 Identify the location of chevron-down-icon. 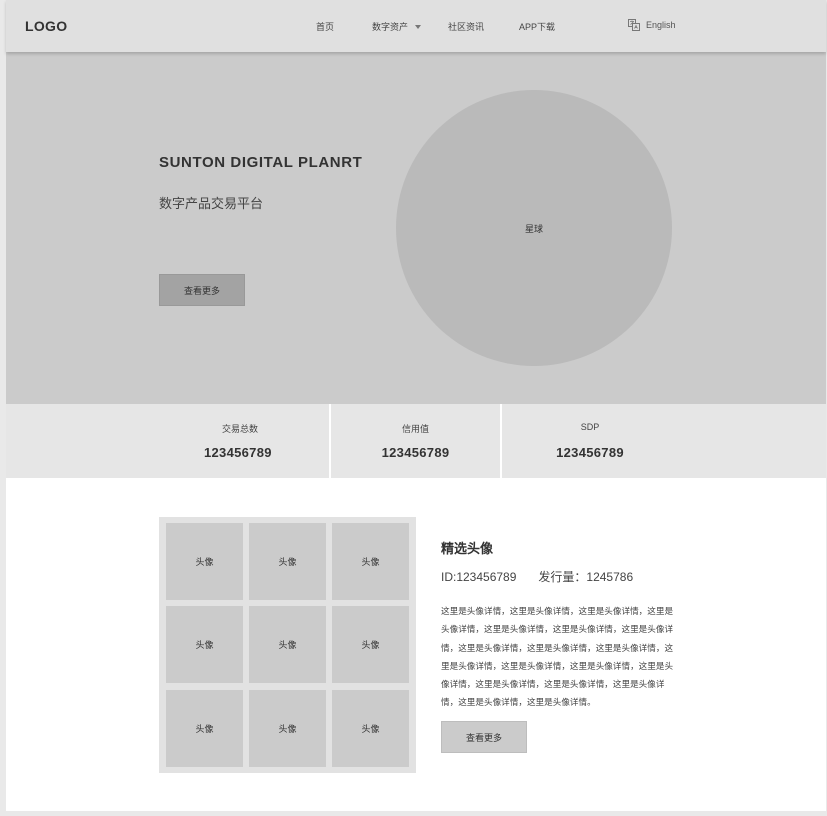
(418, 26).